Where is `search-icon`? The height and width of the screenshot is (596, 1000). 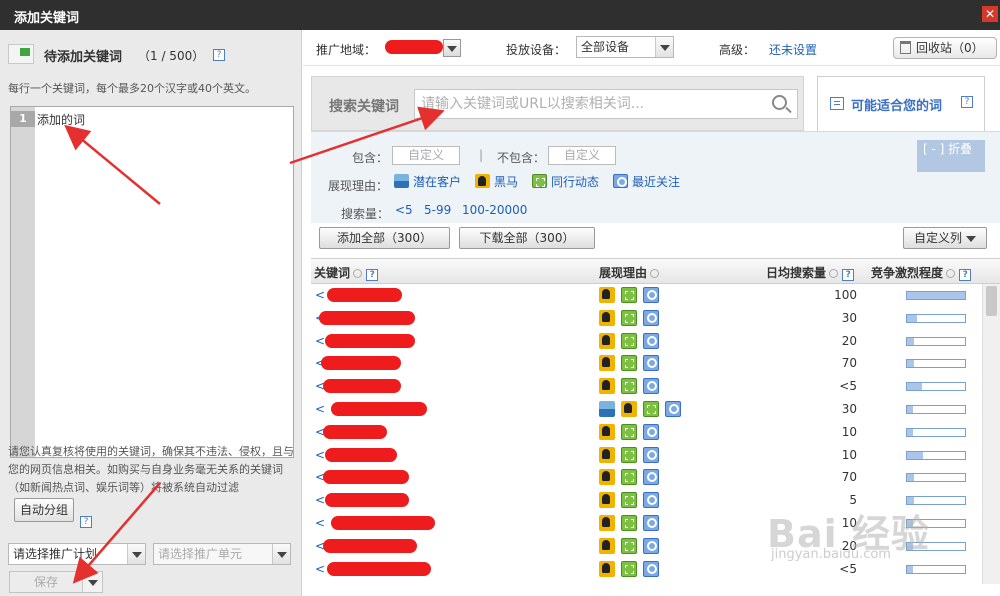 search-icon is located at coordinates (779, 102).